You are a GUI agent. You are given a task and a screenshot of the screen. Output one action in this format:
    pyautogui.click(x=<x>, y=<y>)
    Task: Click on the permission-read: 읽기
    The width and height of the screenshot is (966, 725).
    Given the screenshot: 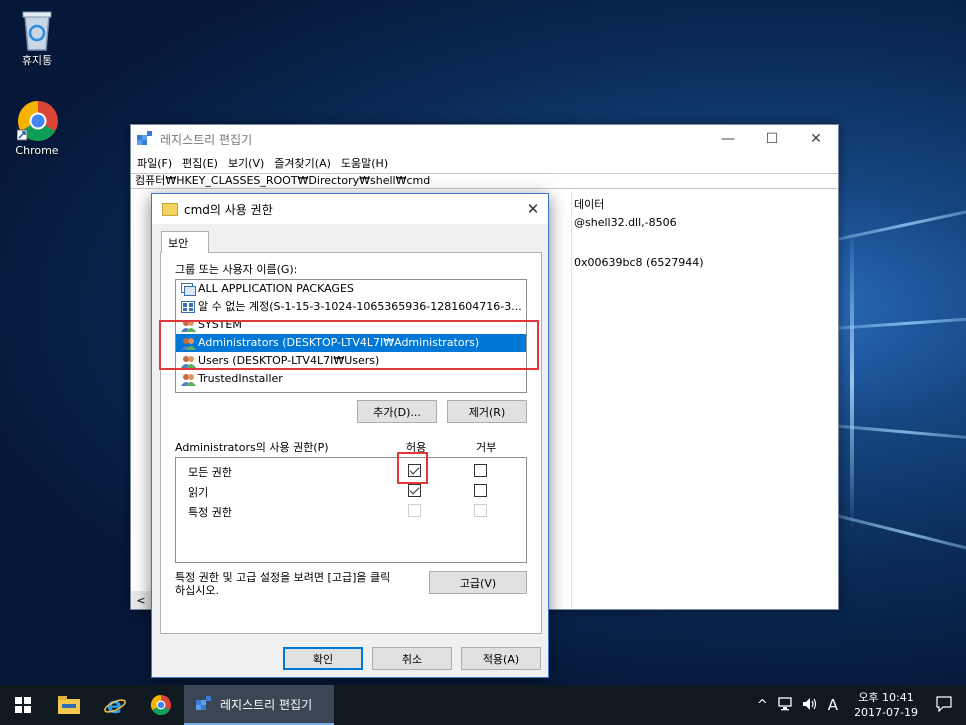 What is the action you would take?
    pyautogui.click(x=198, y=492)
    